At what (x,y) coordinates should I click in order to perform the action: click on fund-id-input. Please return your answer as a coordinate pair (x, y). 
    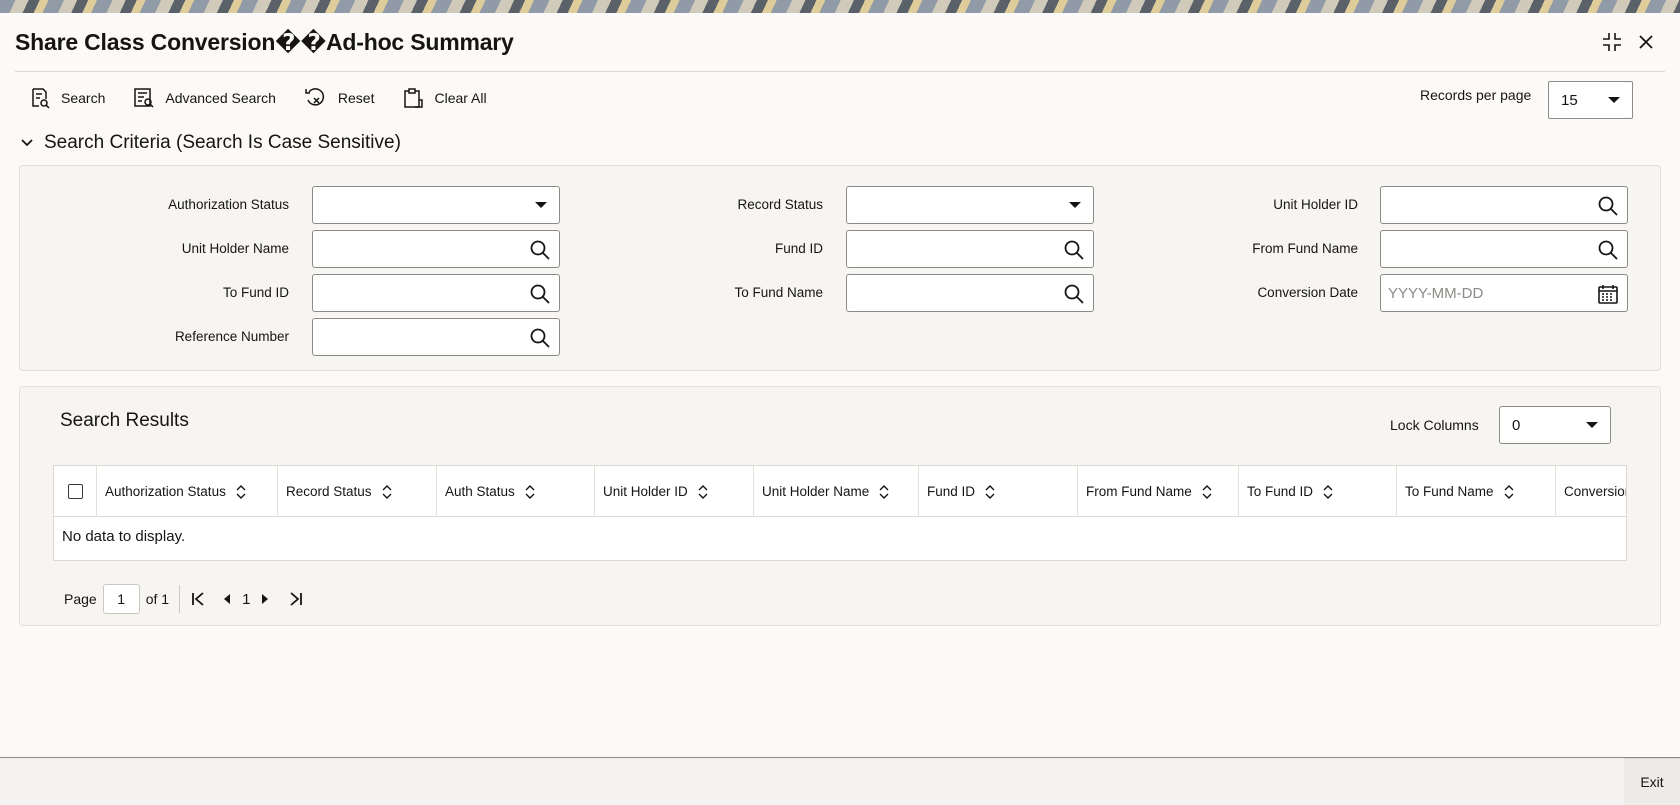
    Looking at the image, I should click on (970, 249).